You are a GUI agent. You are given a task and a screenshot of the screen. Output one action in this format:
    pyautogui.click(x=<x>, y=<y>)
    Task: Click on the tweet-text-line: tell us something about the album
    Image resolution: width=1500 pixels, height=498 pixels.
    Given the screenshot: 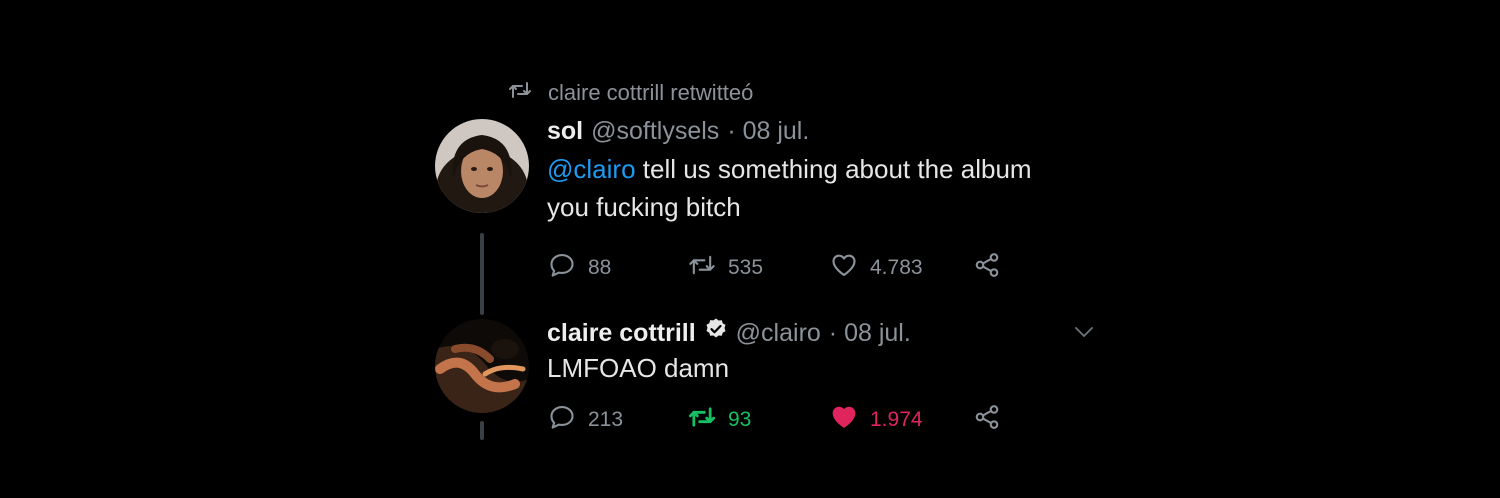 What is the action you would take?
    pyautogui.click(x=837, y=169)
    